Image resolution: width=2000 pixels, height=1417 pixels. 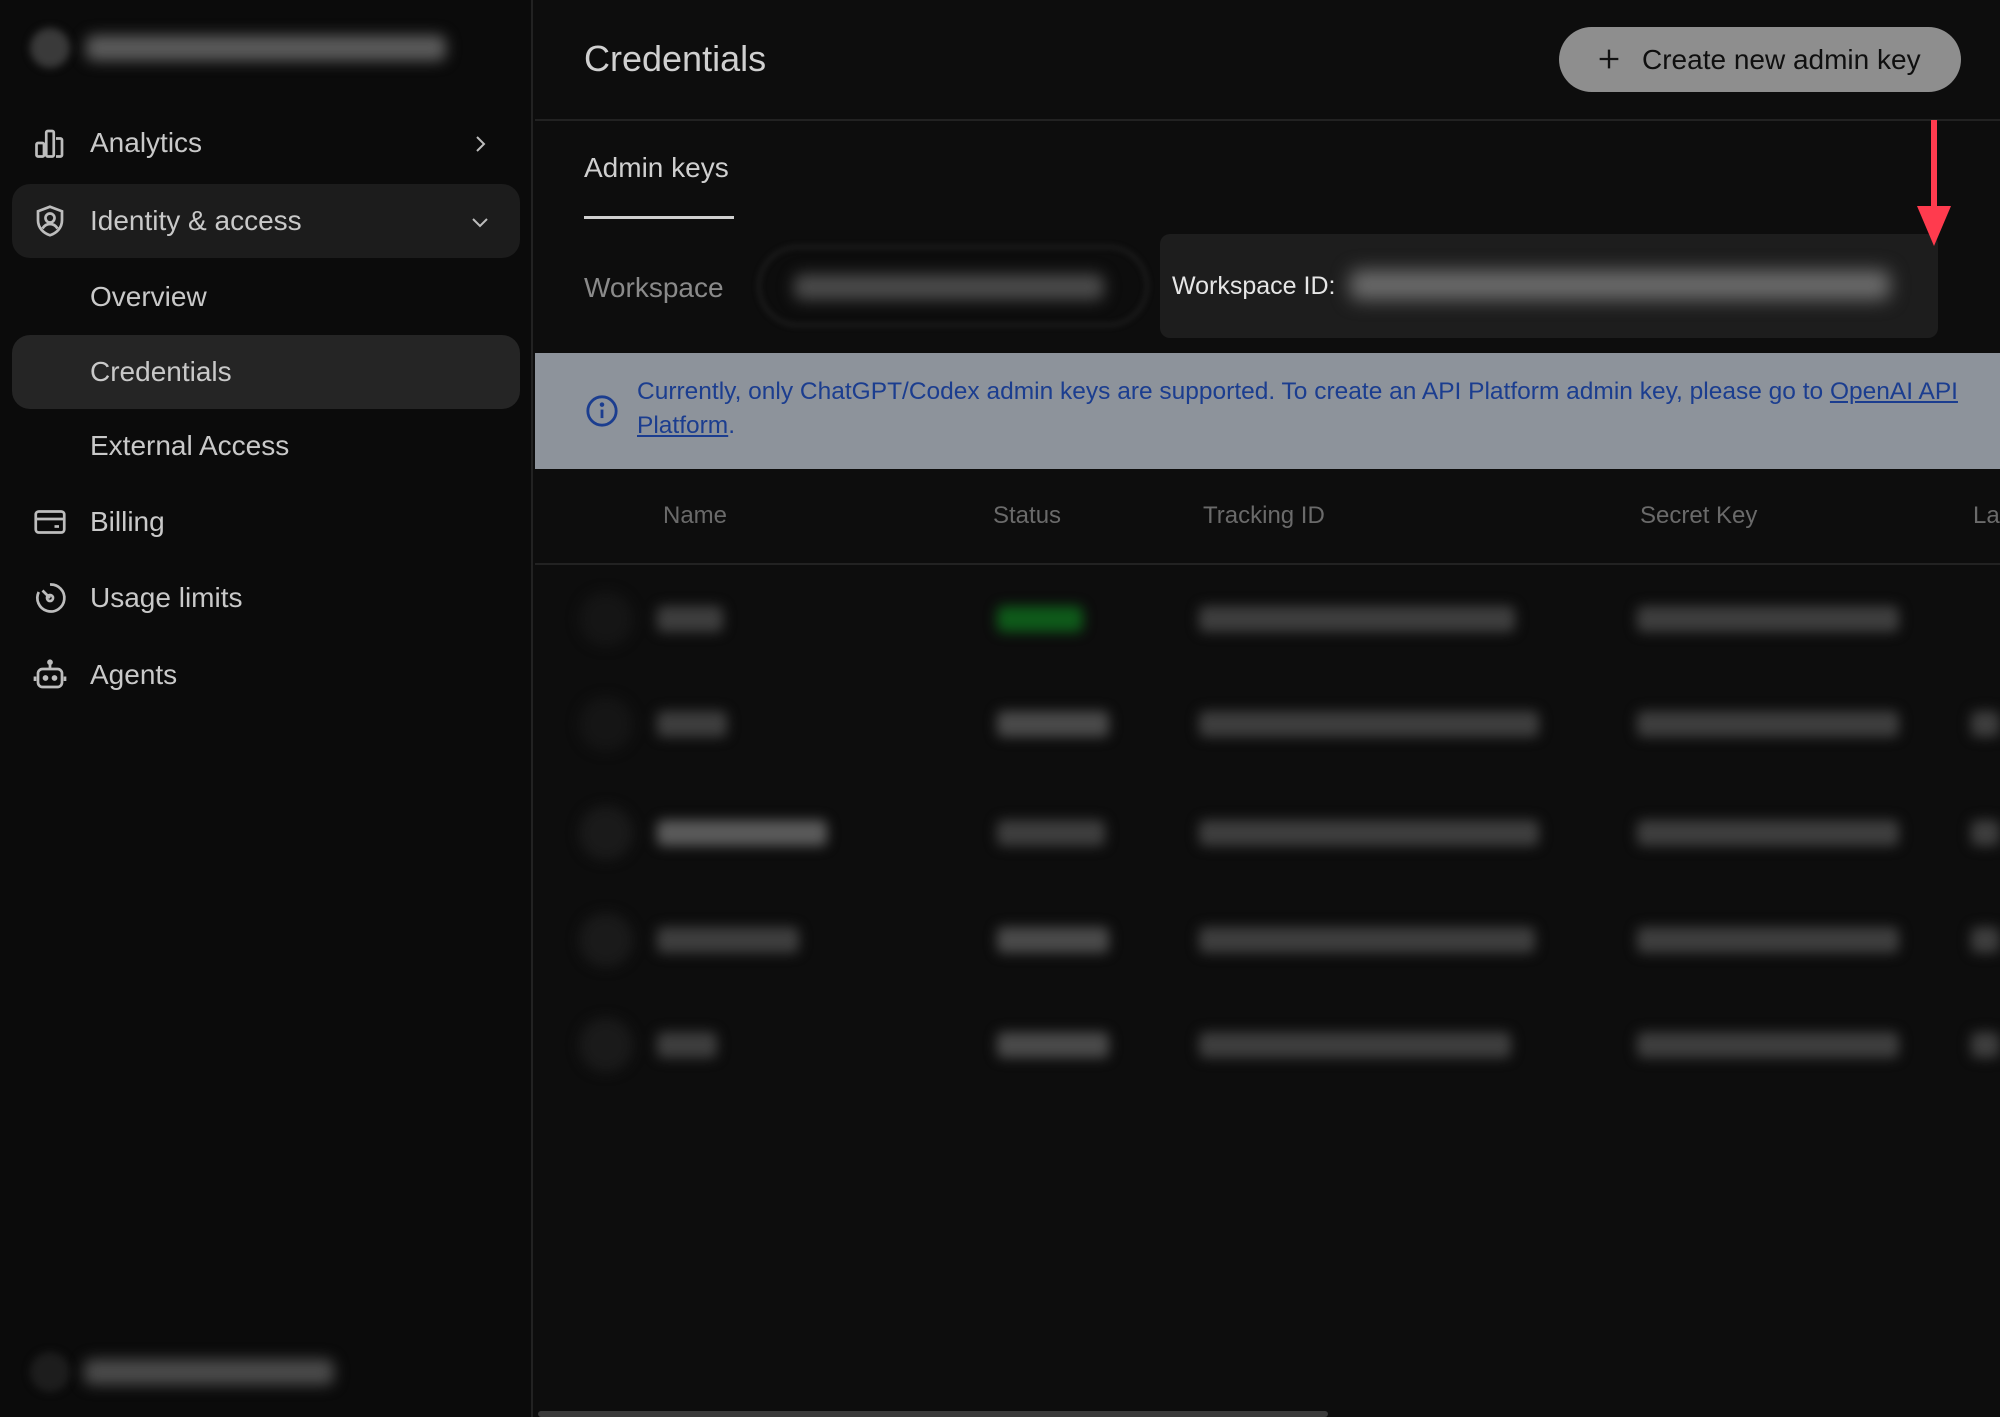 What do you see at coordinates (949, 287) in the screenshot?
I see `workspace-name-redacted` at bounding box center [949, 287].